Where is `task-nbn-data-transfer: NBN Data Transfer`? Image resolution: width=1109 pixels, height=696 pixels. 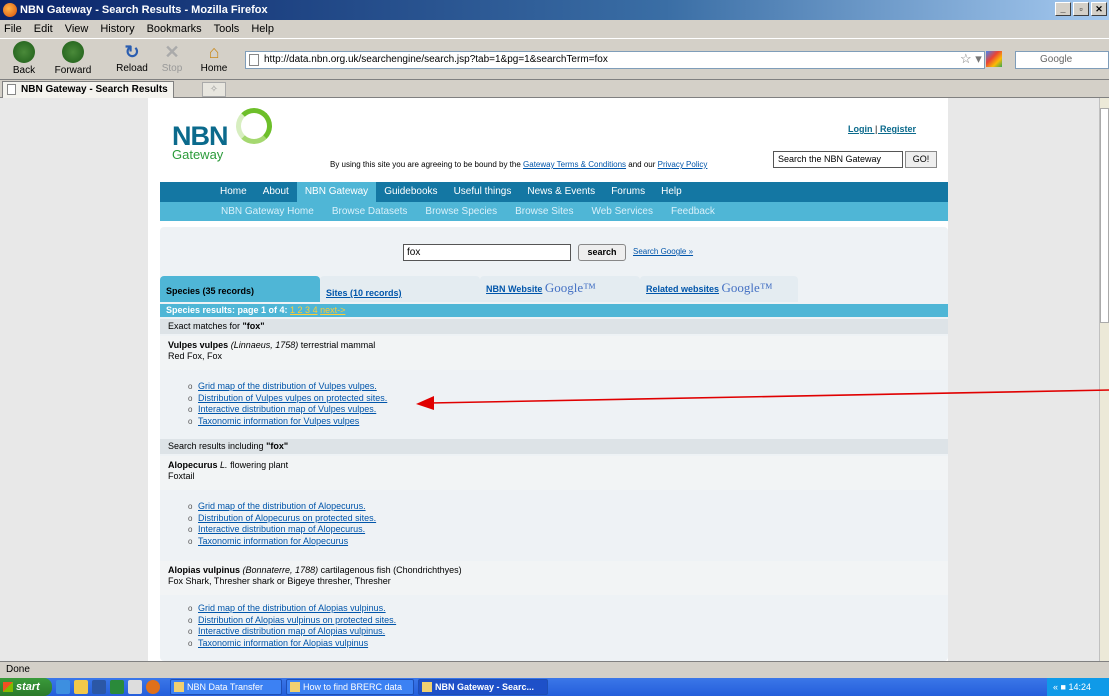
task-nbn-data-transfer: NBN Data Transfer is located at coordinates (226, 687).